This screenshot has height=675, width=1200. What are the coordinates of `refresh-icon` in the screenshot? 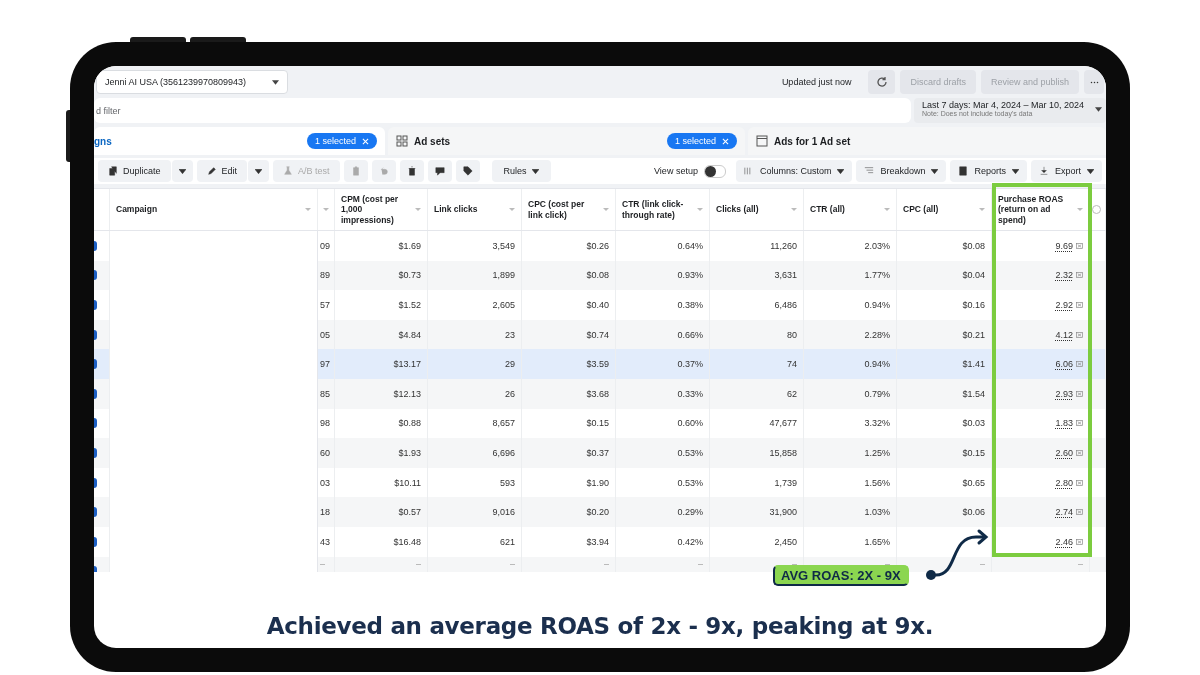 It's located at (881, 82).